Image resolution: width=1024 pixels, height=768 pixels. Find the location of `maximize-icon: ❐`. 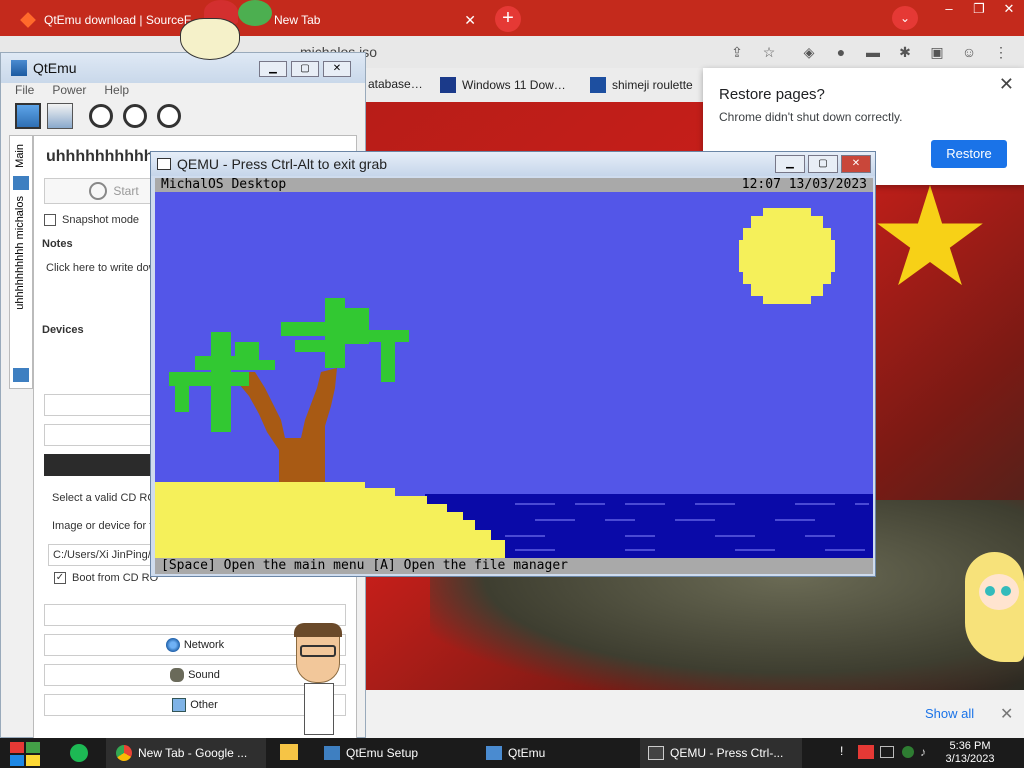

maximize-icon: ❐ is located at coordinates (979, 10).